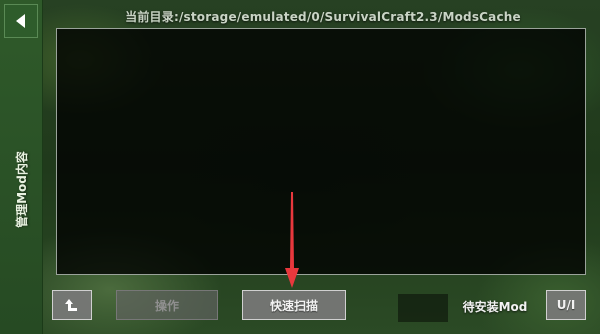  I want to click on parent-directory-button, so click(72, 305).